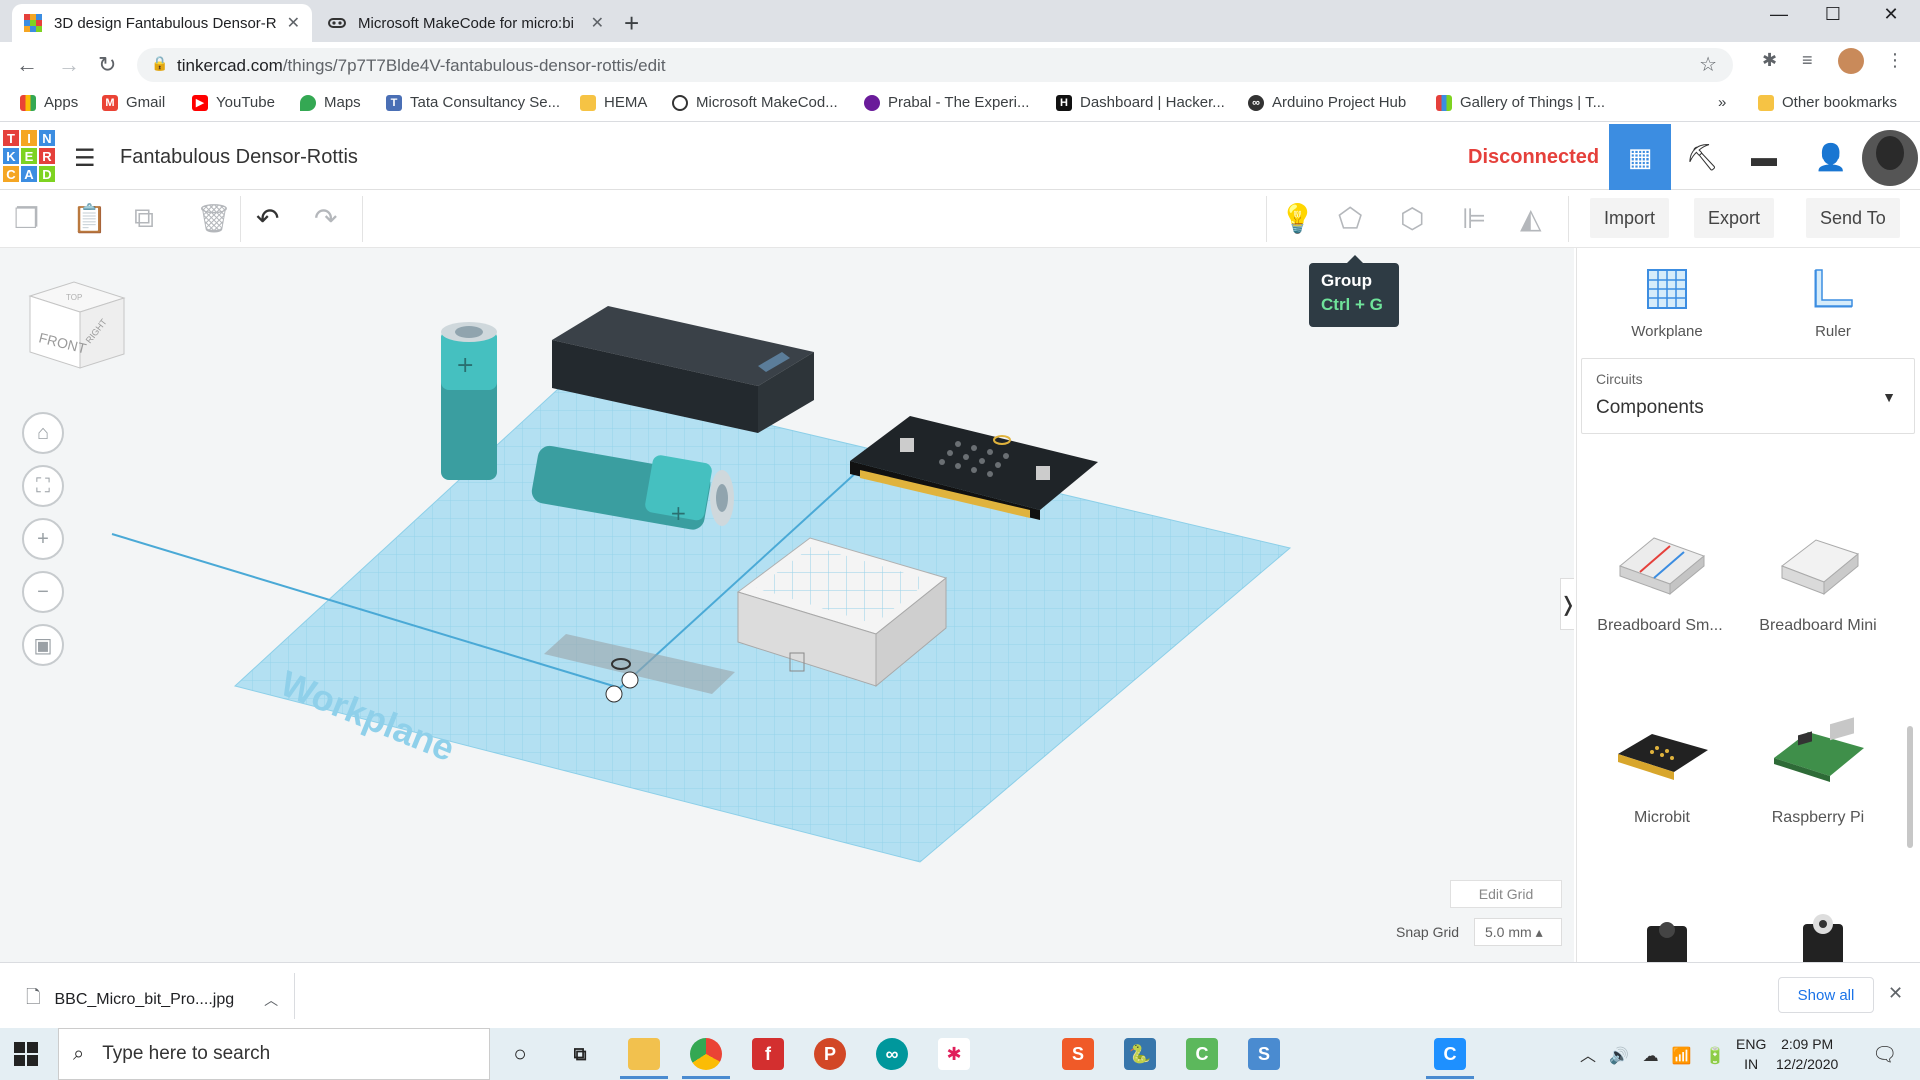 The image size is (1920, 1080). What do you see at coordinates (706, 1054) in the screenshot?
I see `chrome-icon` at bounding box center [706, 1054].